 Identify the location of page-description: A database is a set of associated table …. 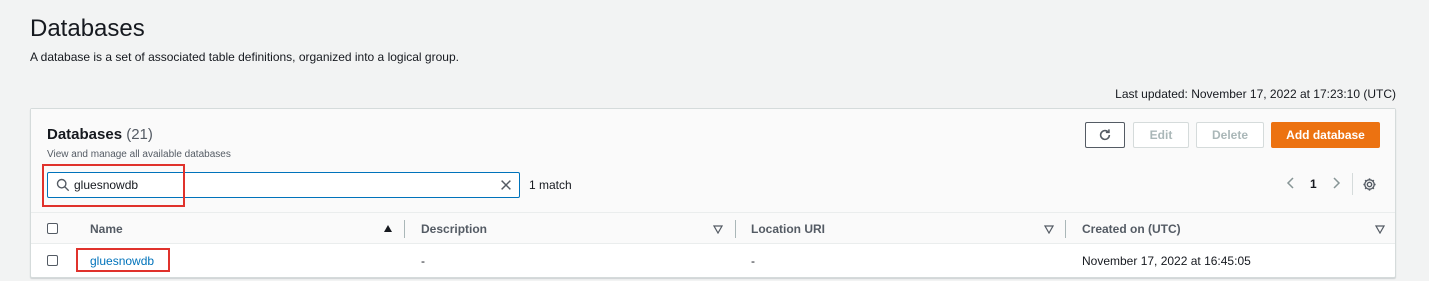
(244, 57).